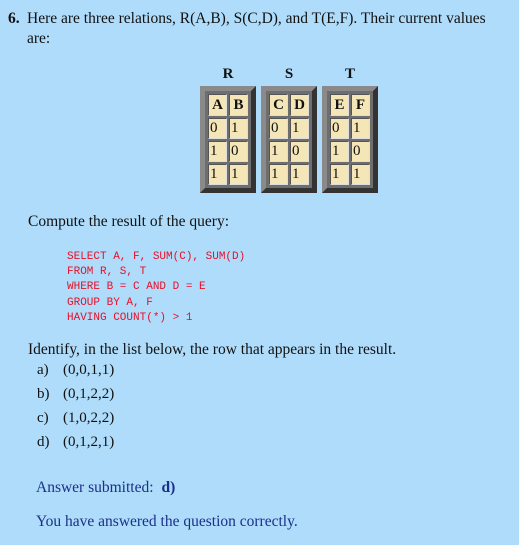 Image resolution: width=519 pixels, height=545 pixels. What do you see at coordinates (339, 105) in the screenshot?
I see `column-header: E` at bounding box center [339, 105].